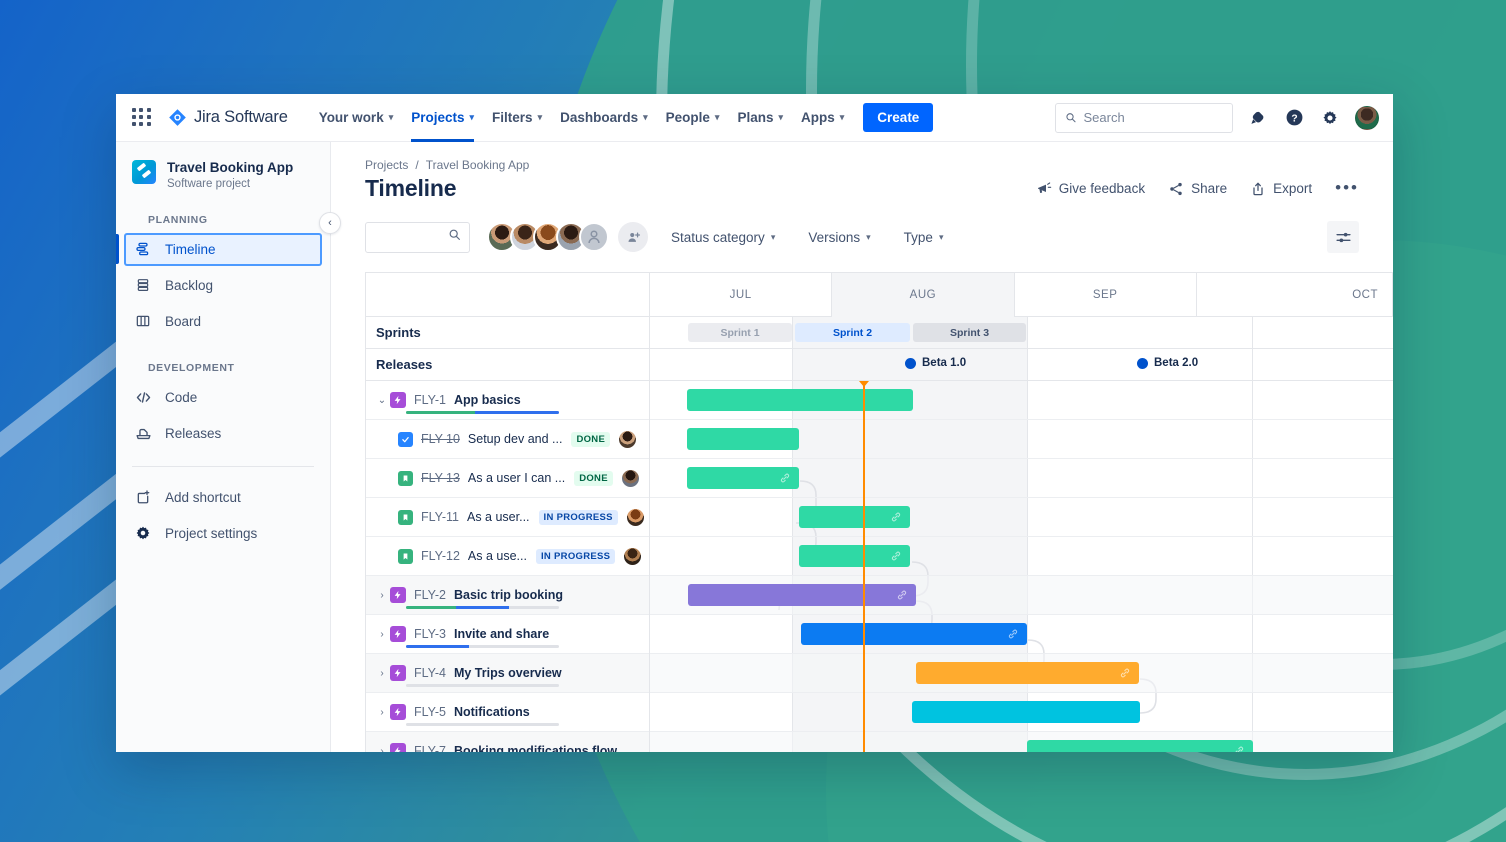 This screenshot has height=842, width=1506. What do you see at coordinates (535, 748) in the screenshot?
I see `issue-summary: Booking modifications flow` at bounding box center [535, 748].